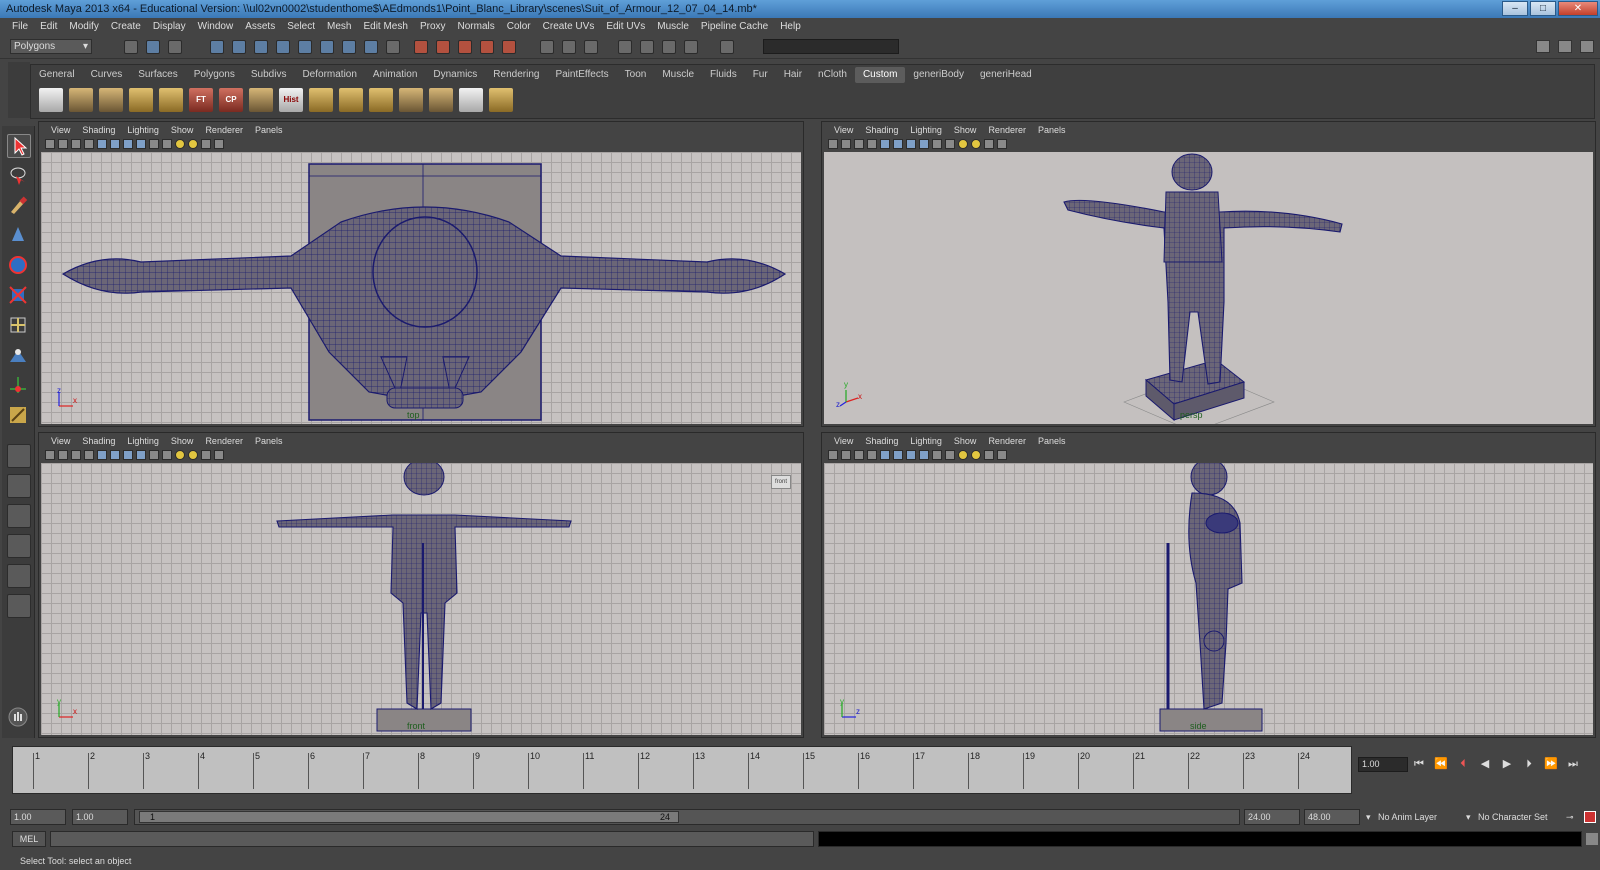  I want to click on figure-icon, so click(471, 100).